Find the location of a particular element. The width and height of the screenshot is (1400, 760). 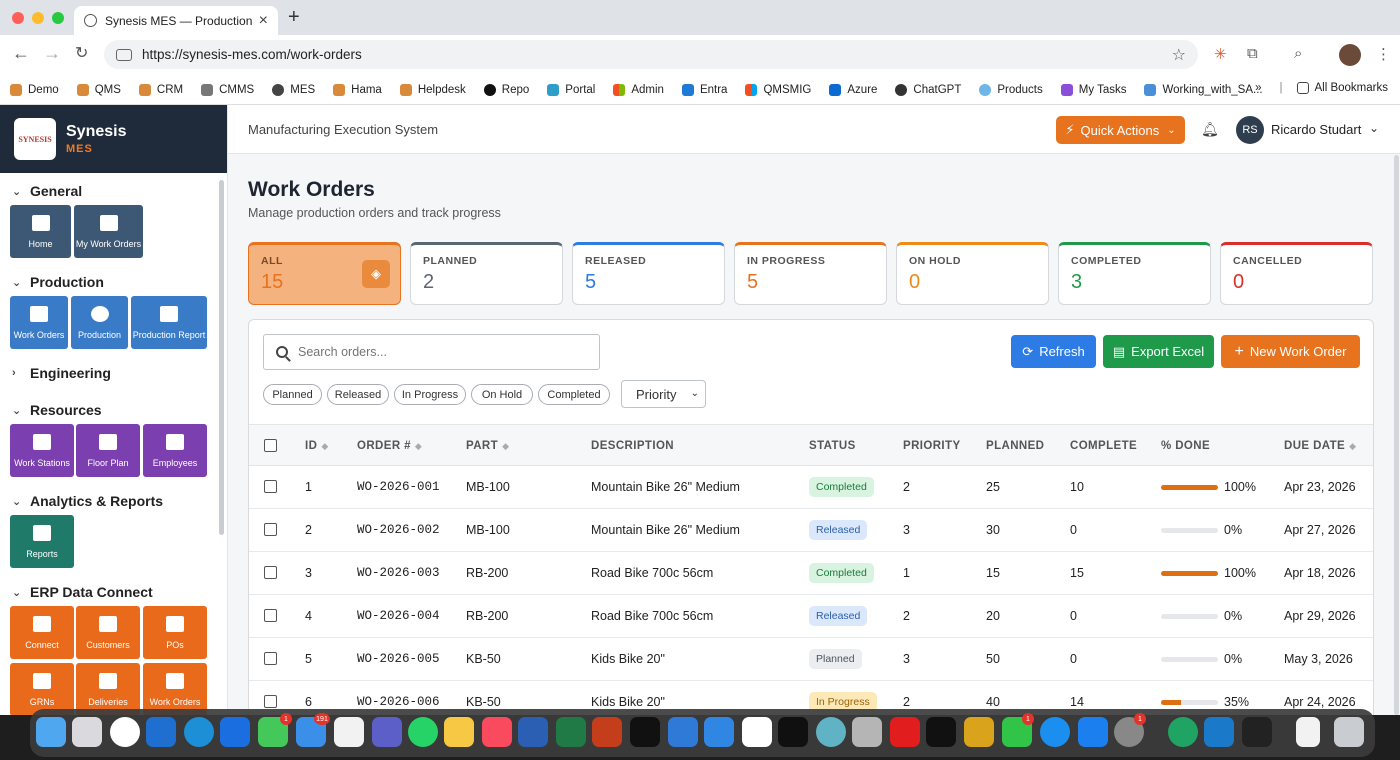

quicktime-icon is located at coordinates (1055, 732).